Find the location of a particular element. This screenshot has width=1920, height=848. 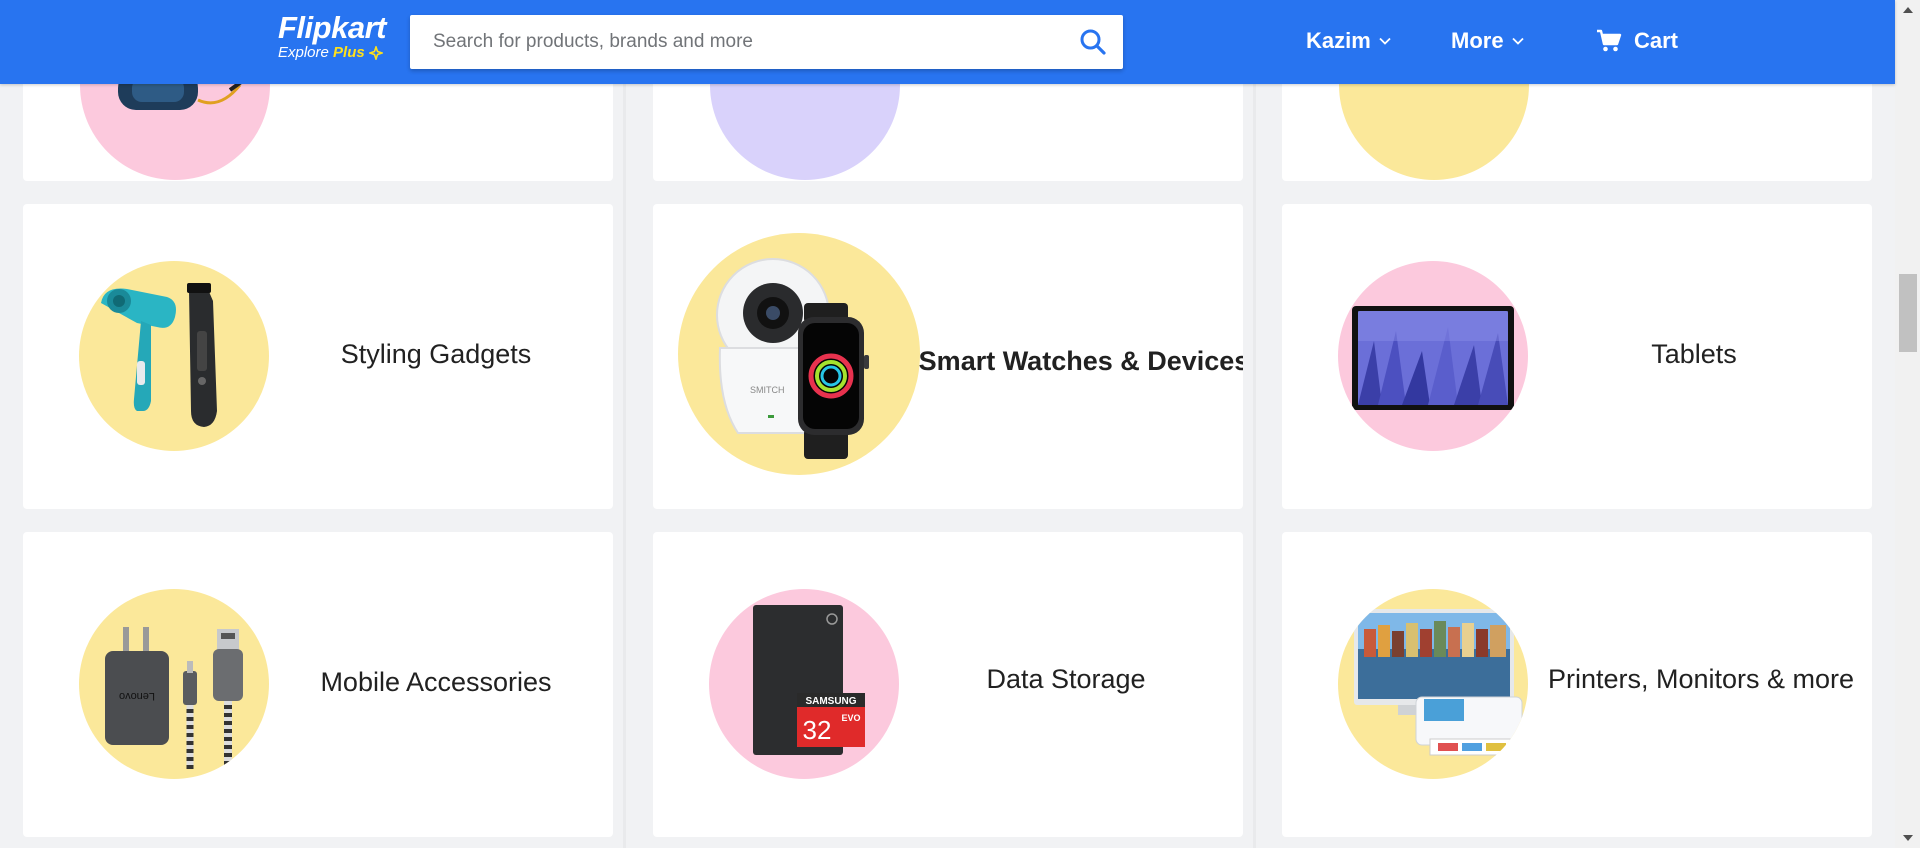

page-scrollbar is located at coordinates (1907, 424).